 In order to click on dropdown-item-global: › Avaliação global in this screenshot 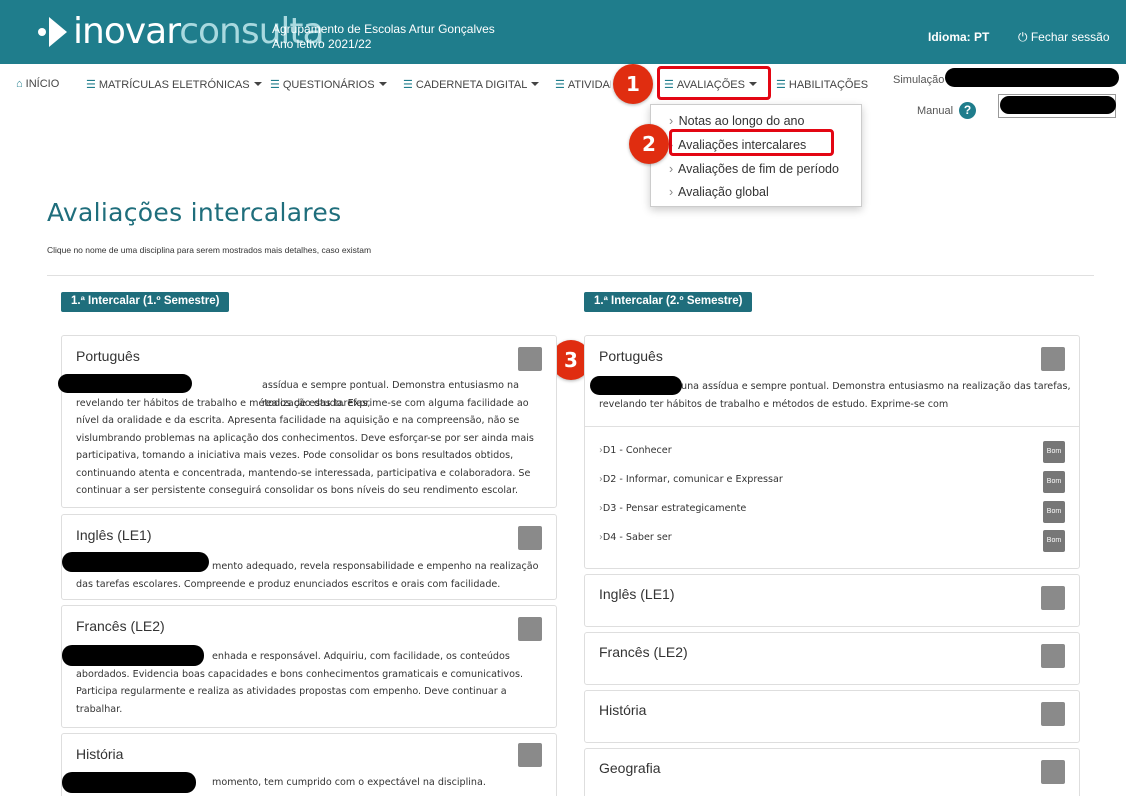, I will do `click(719, 192)`.